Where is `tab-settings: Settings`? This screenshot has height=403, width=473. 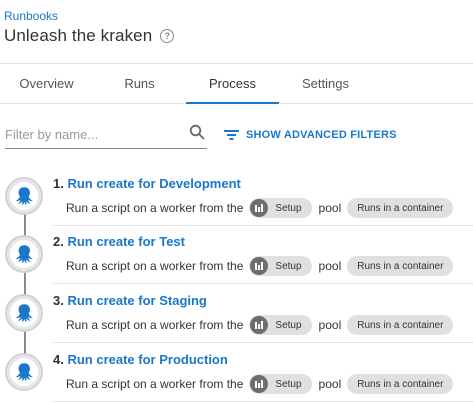 tab-settings: Settings is located at coordinates (325, 83).